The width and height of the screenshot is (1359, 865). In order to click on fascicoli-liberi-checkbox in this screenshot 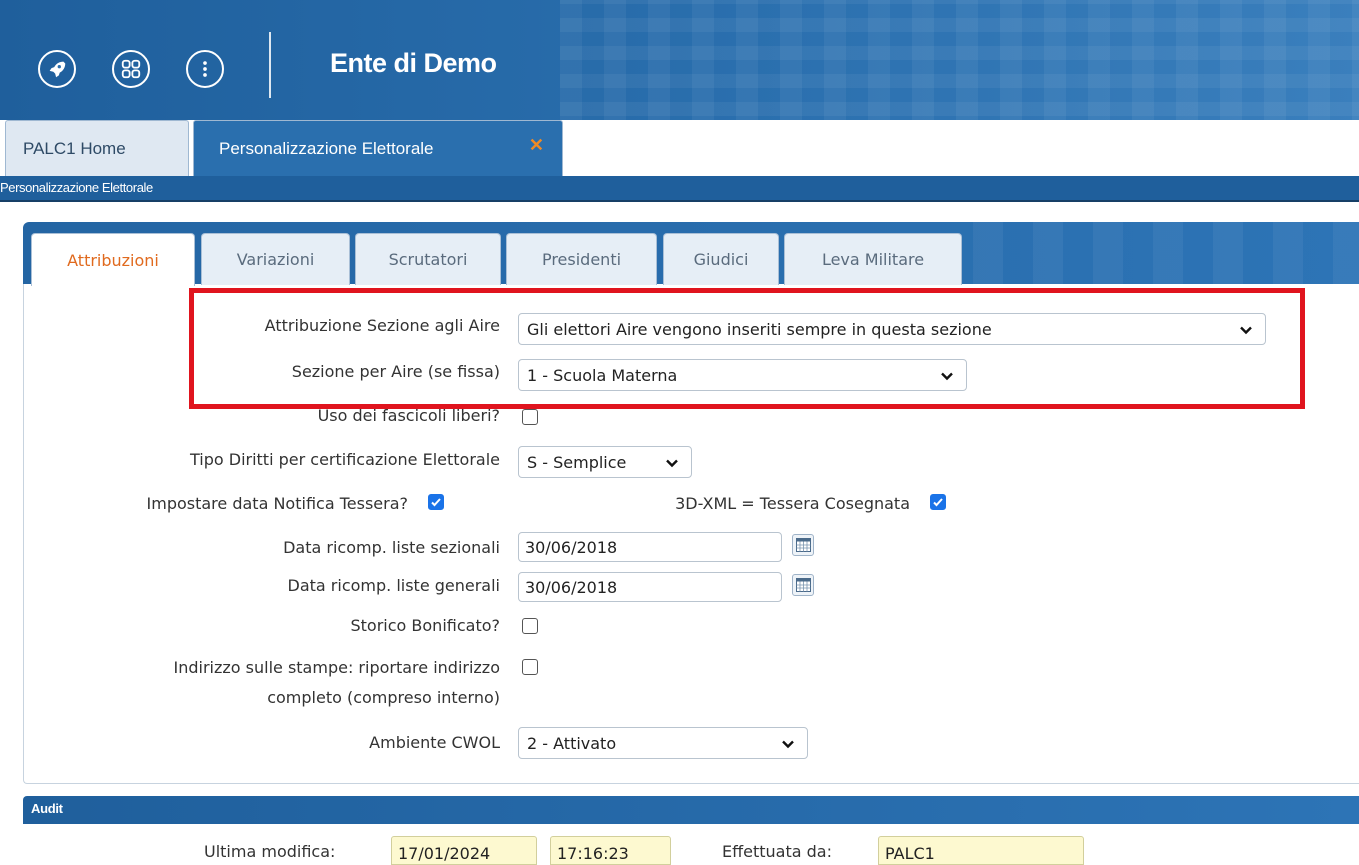, I will do `click(530, 417)`.